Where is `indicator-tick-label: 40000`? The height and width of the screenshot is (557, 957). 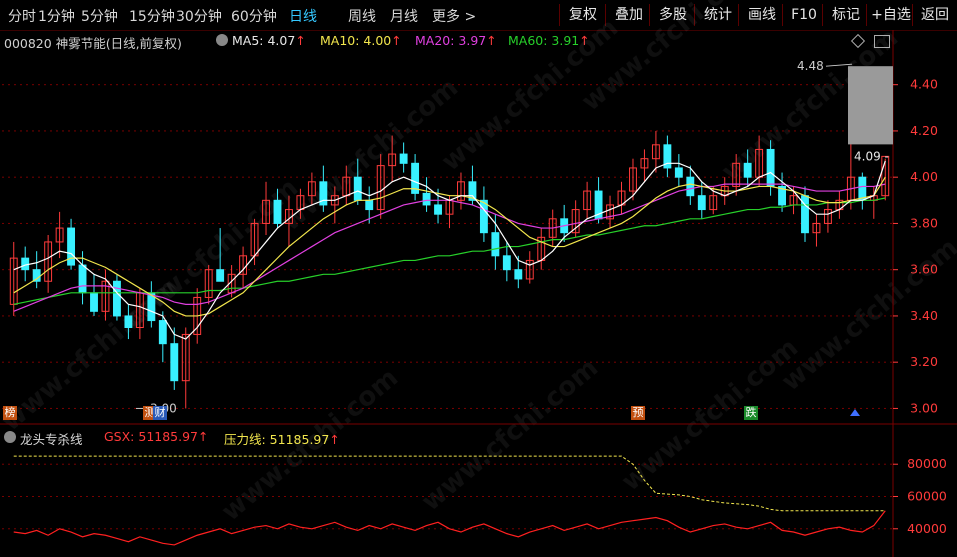 indicator-tick-label: 40000 is located at coordinates (927, 528).